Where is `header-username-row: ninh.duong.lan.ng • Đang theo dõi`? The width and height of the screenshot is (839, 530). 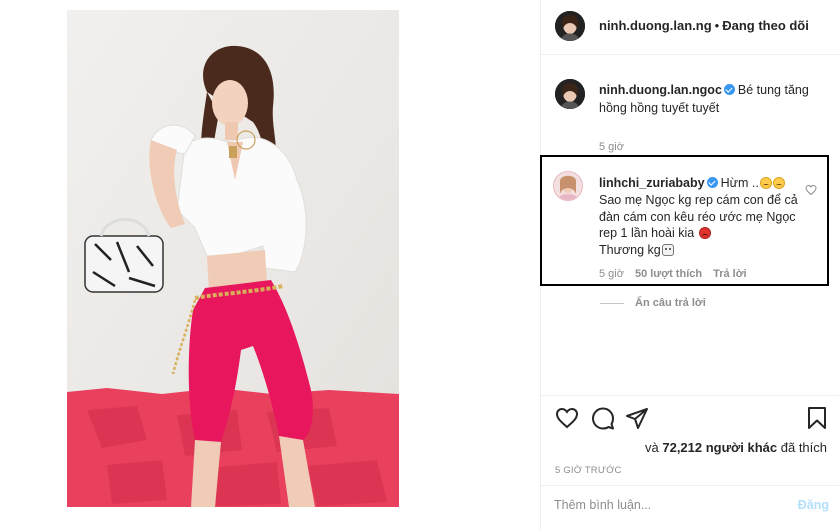 header-username-row: ninh.duong.lan.ng • Đang theo dõi is located at coordinates (704, 25).